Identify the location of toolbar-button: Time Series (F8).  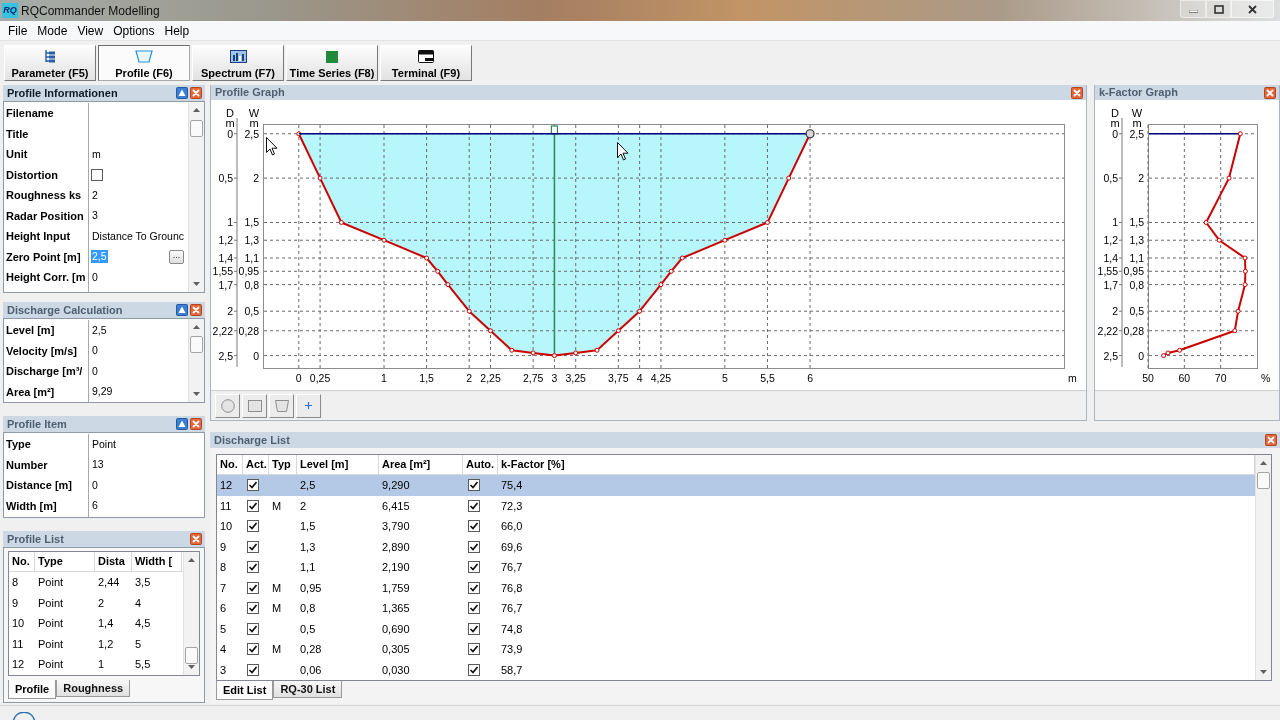
(332, 63).